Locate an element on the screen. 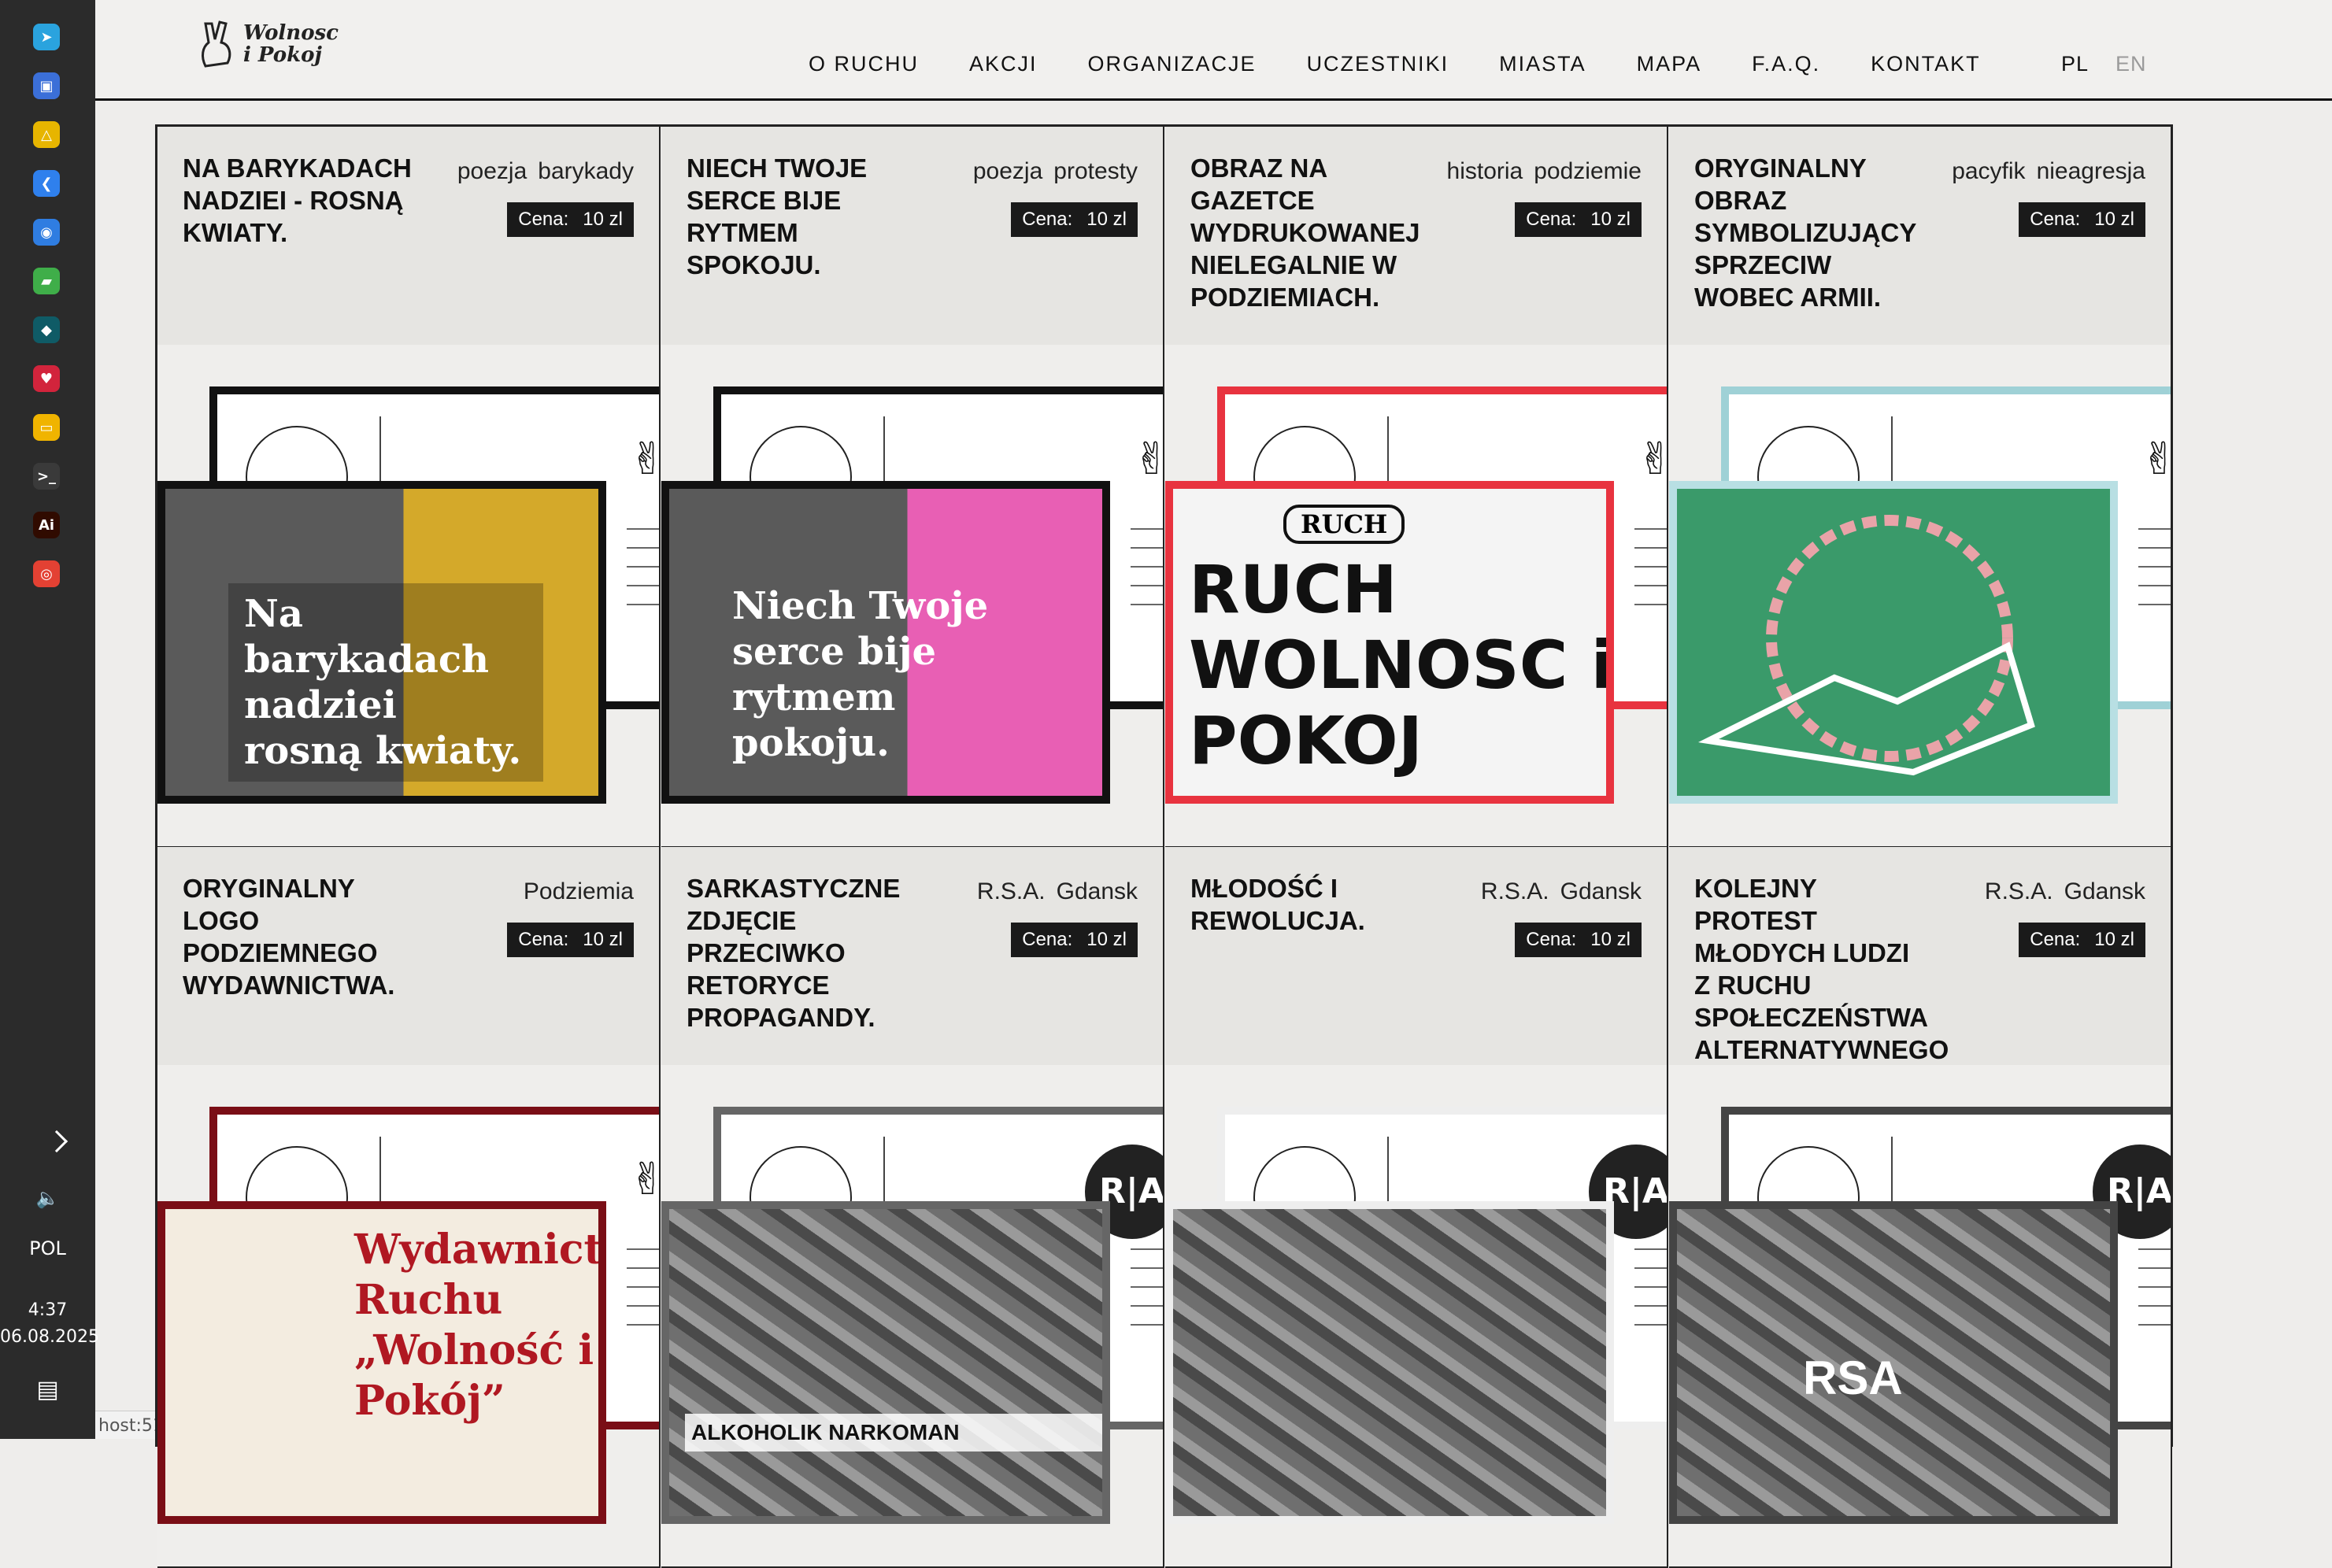 This screenshot has width=2332, height=1568. taskbar: 🔈 POL 4:37 06.08.2025 ▤ ➤ ▣ △ ❮ ◉ ▰ ◆ ♥ ▭ >_ Ai ◎ is located at coordinates (49, 720).